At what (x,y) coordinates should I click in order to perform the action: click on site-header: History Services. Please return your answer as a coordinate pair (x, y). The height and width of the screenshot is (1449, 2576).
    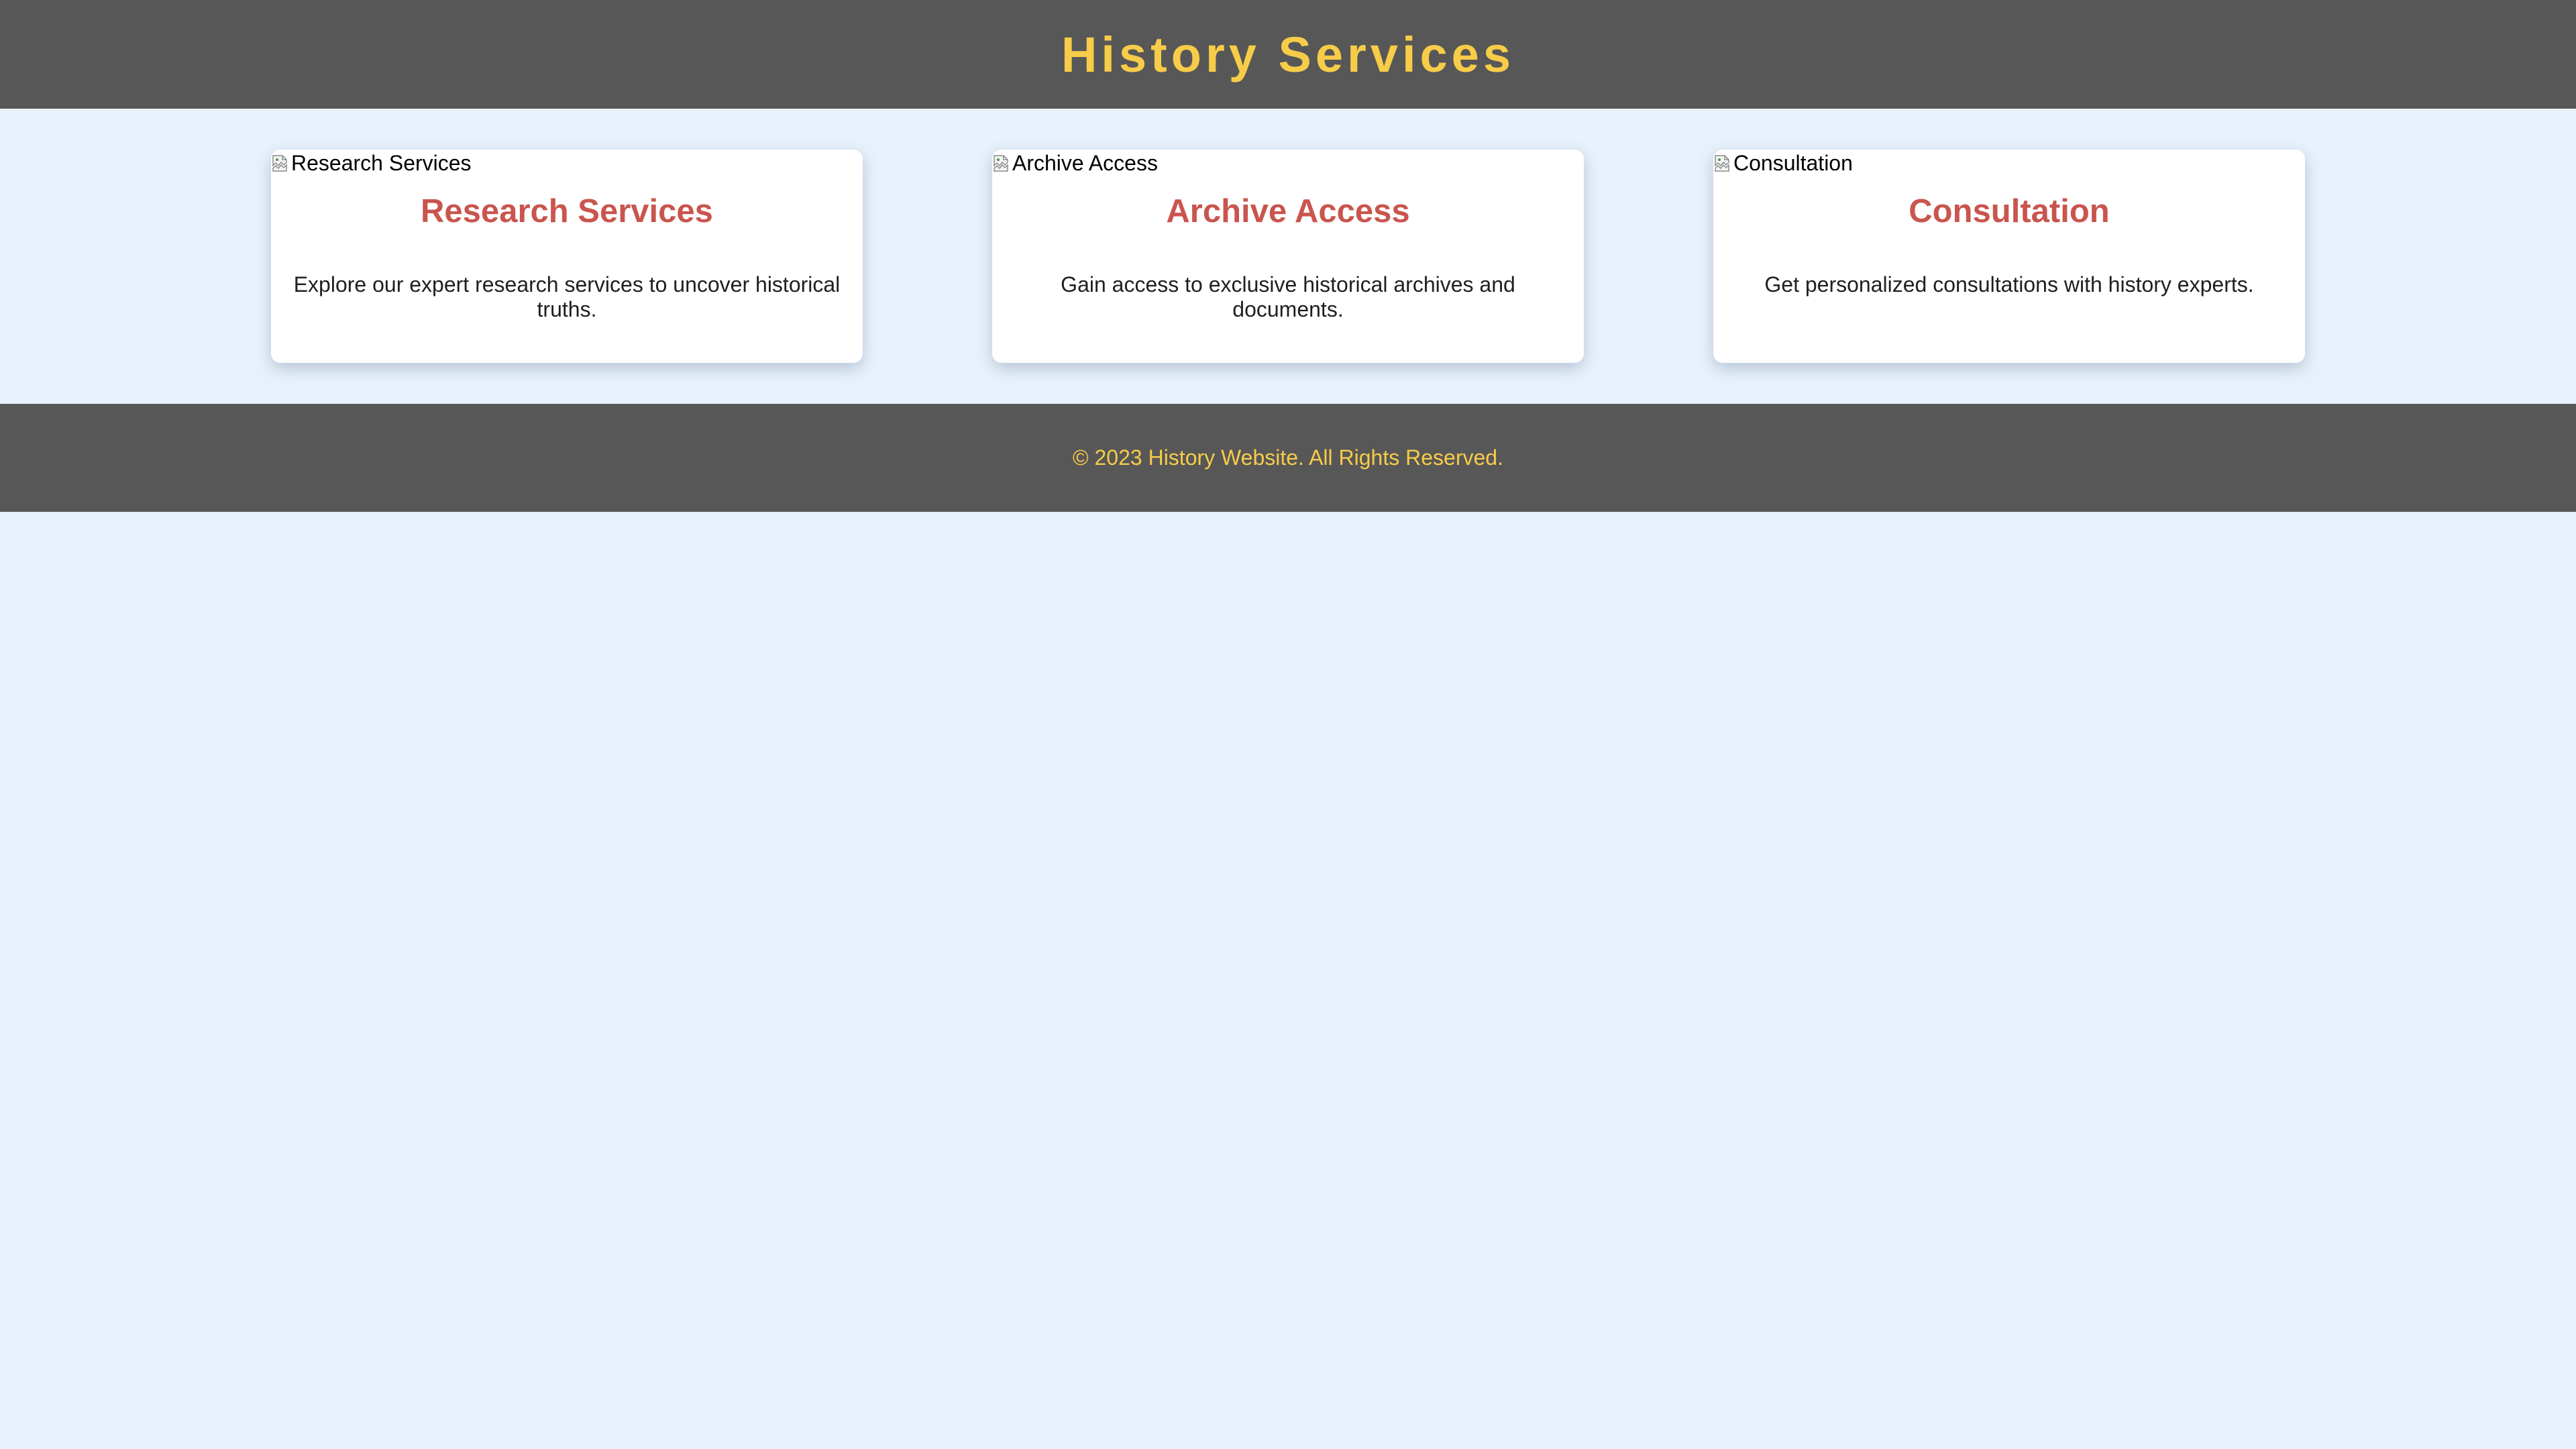
    Looking at the image, I should click on (1288, 54).